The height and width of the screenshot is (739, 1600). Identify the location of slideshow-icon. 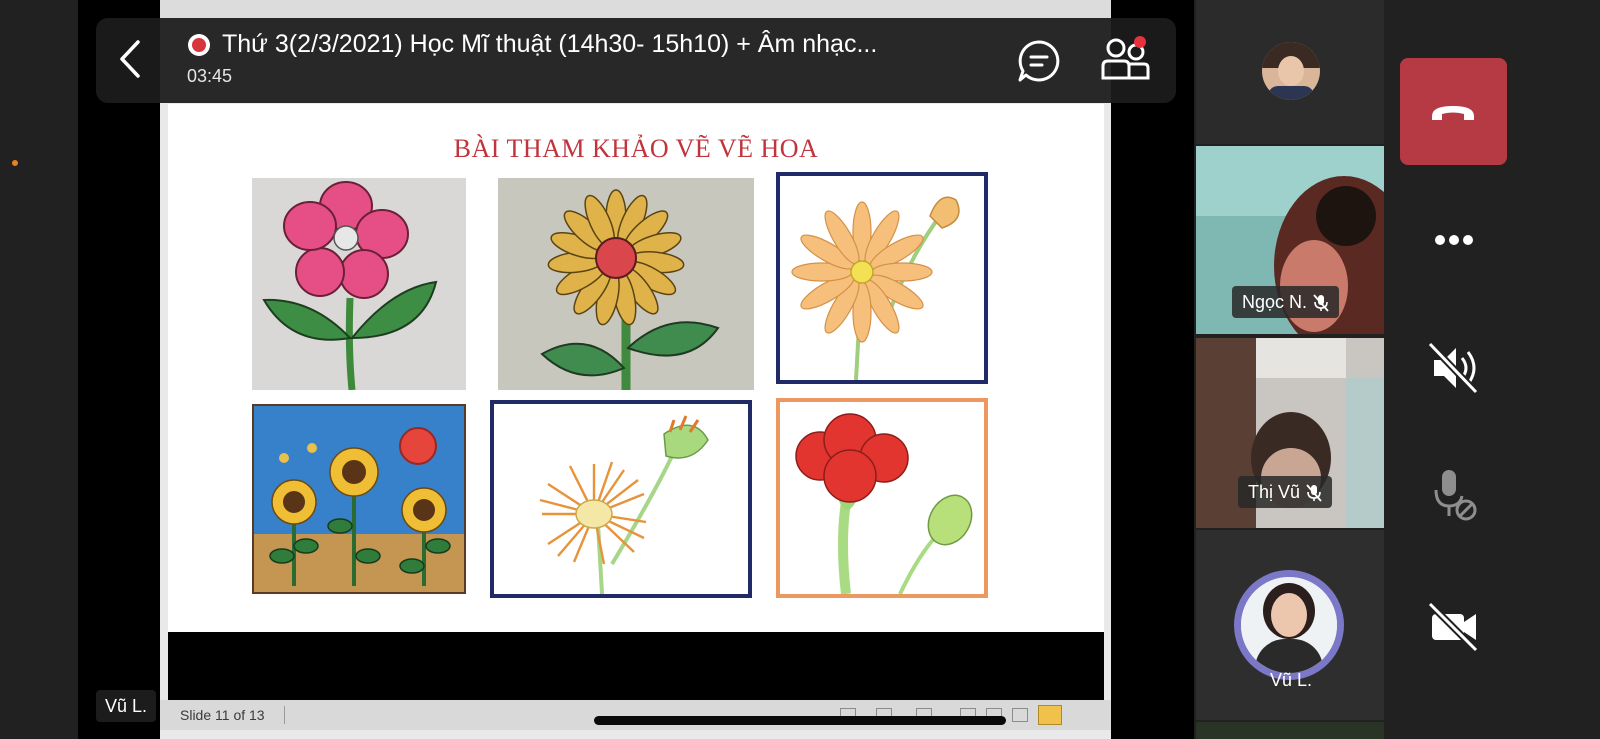
(1050, 715).